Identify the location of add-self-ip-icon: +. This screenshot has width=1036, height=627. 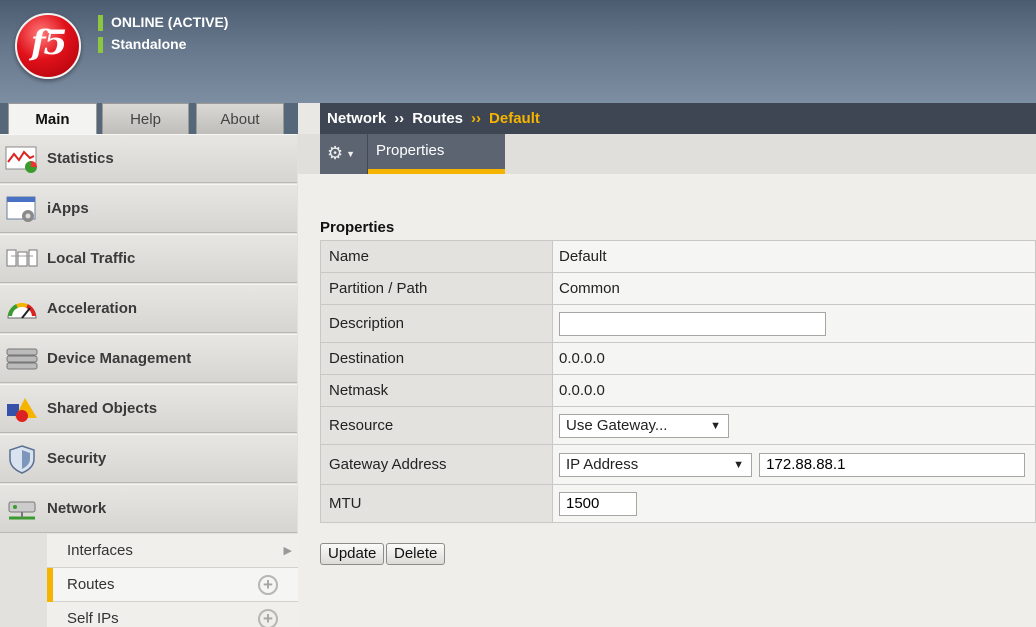
(268, 618).